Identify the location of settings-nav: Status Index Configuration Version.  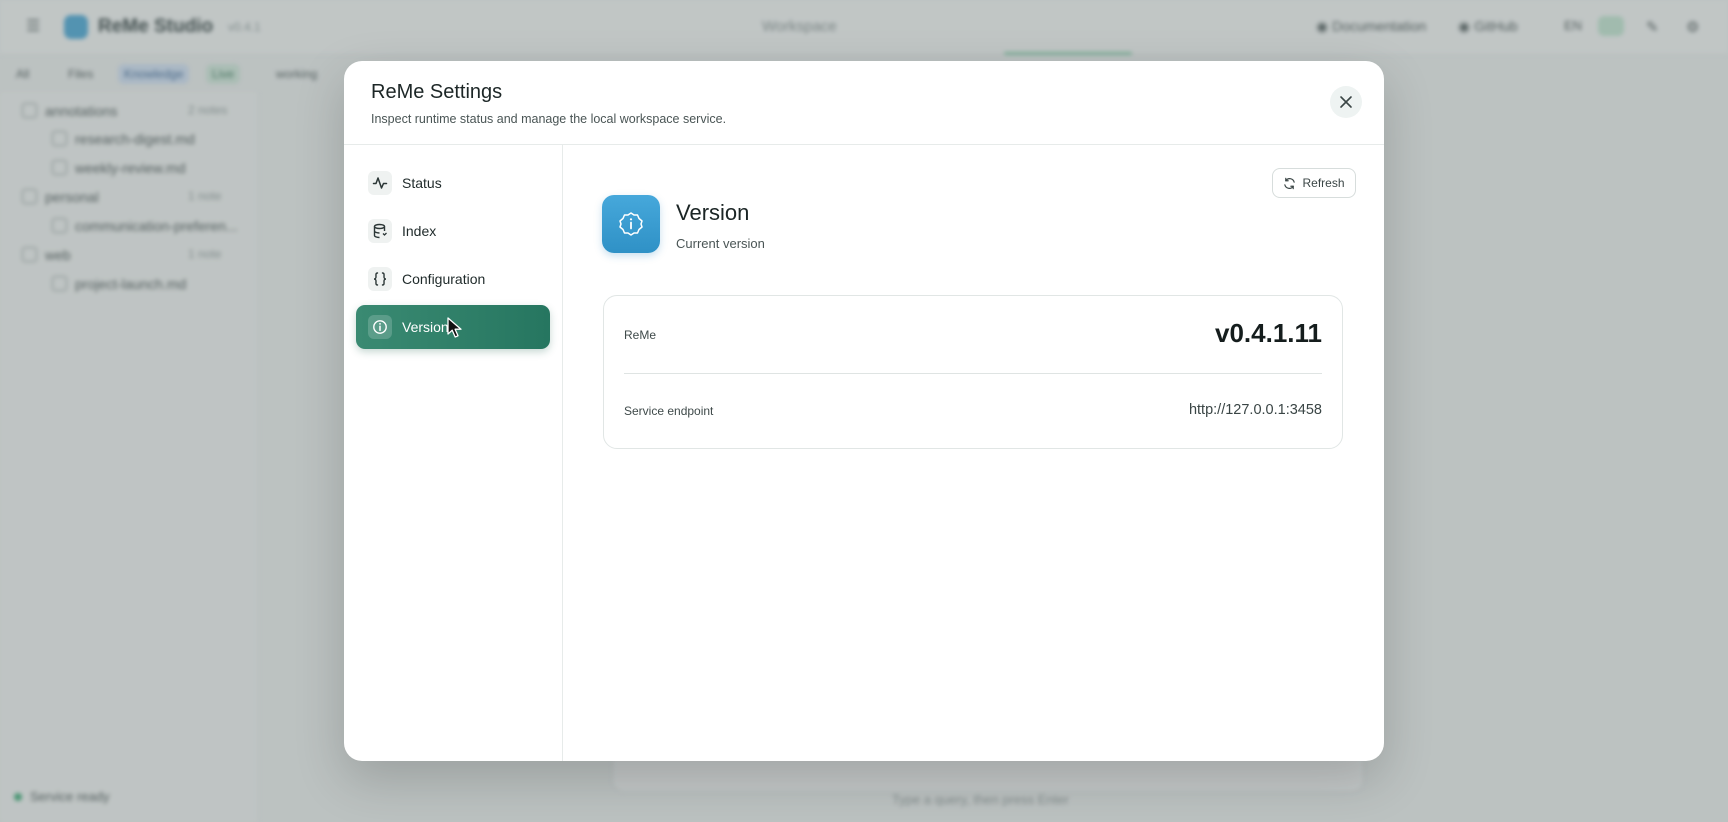
(453, 453).